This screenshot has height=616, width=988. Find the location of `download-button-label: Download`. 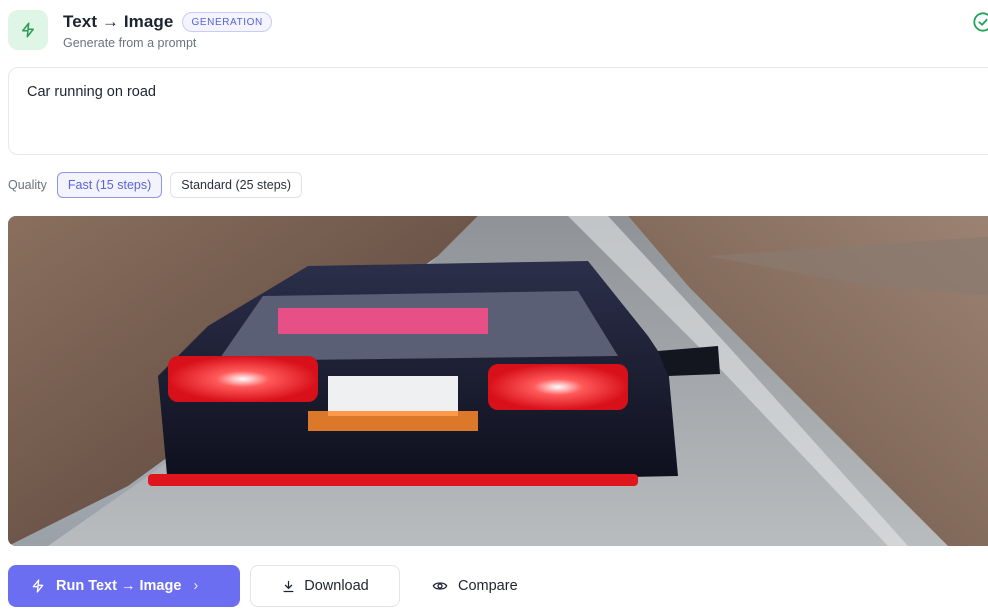

download-button-label: Download is located at coordinates (336, 586).